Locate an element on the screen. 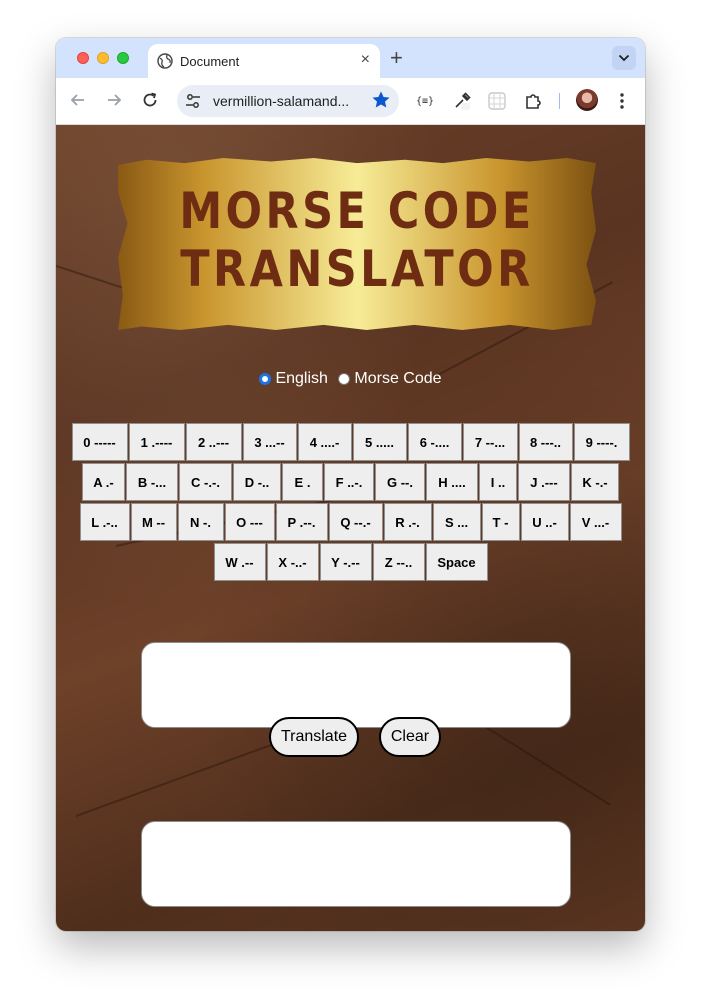 The image size is (701, 1006). key-space: Space is located at coordinates (456, 562).